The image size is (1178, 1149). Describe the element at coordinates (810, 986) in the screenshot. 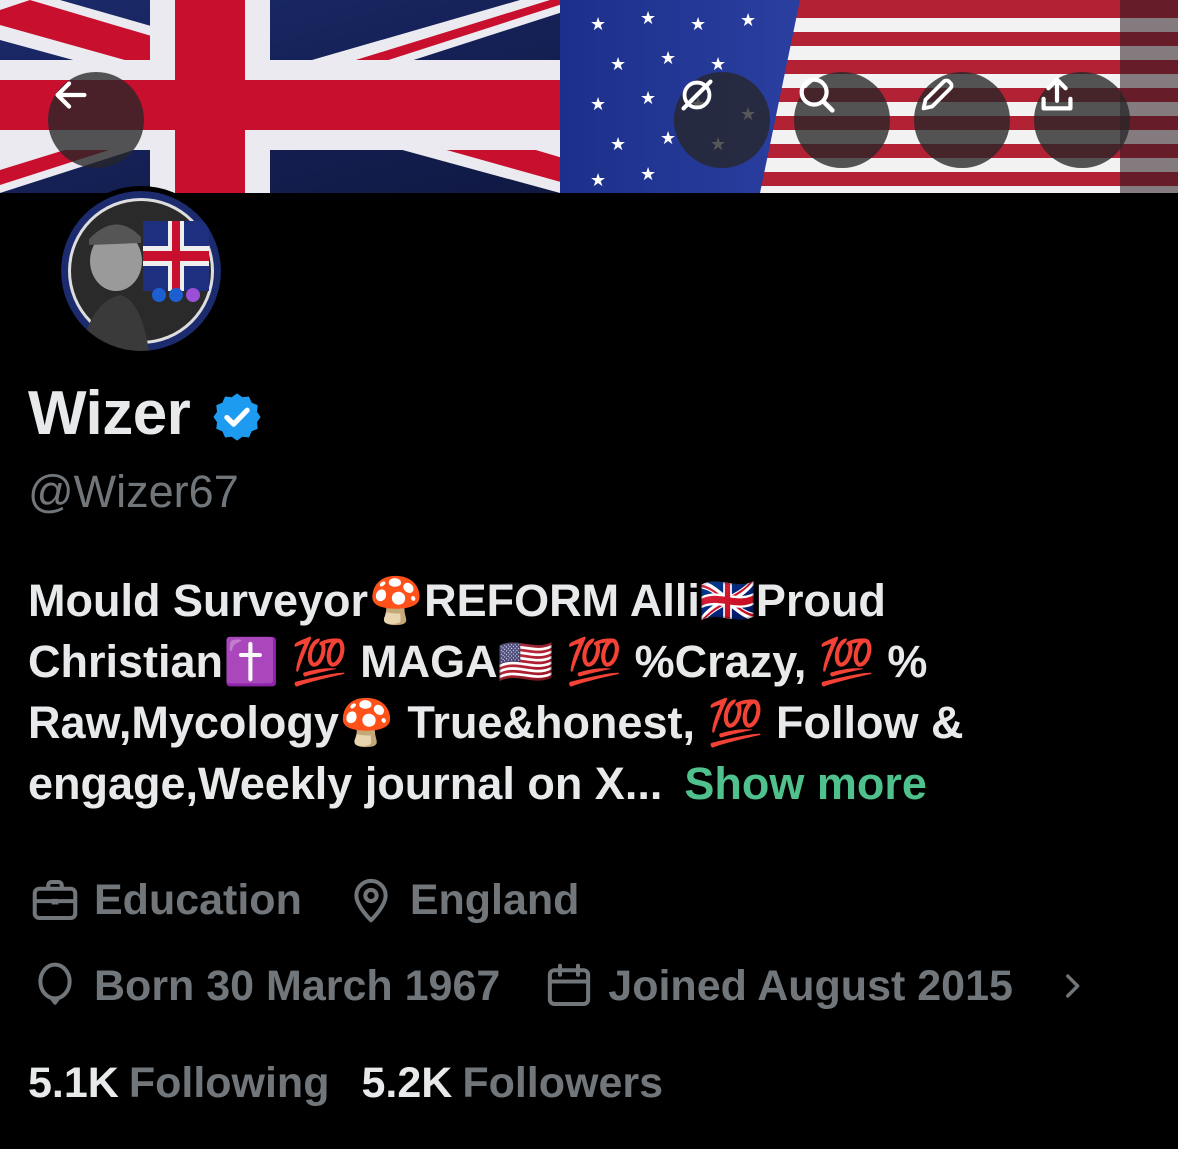

I see `joined-label: Joined August 2015` at that location.